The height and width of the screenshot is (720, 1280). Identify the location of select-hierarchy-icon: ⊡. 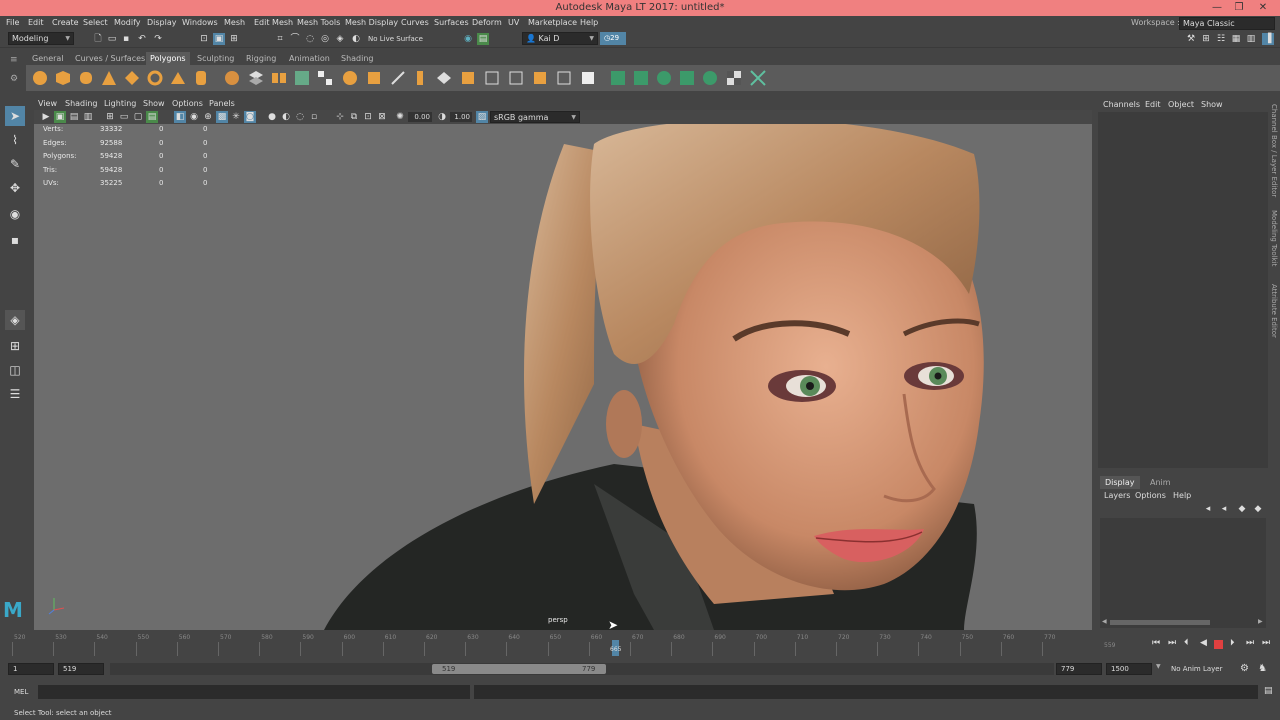
(204, 39).